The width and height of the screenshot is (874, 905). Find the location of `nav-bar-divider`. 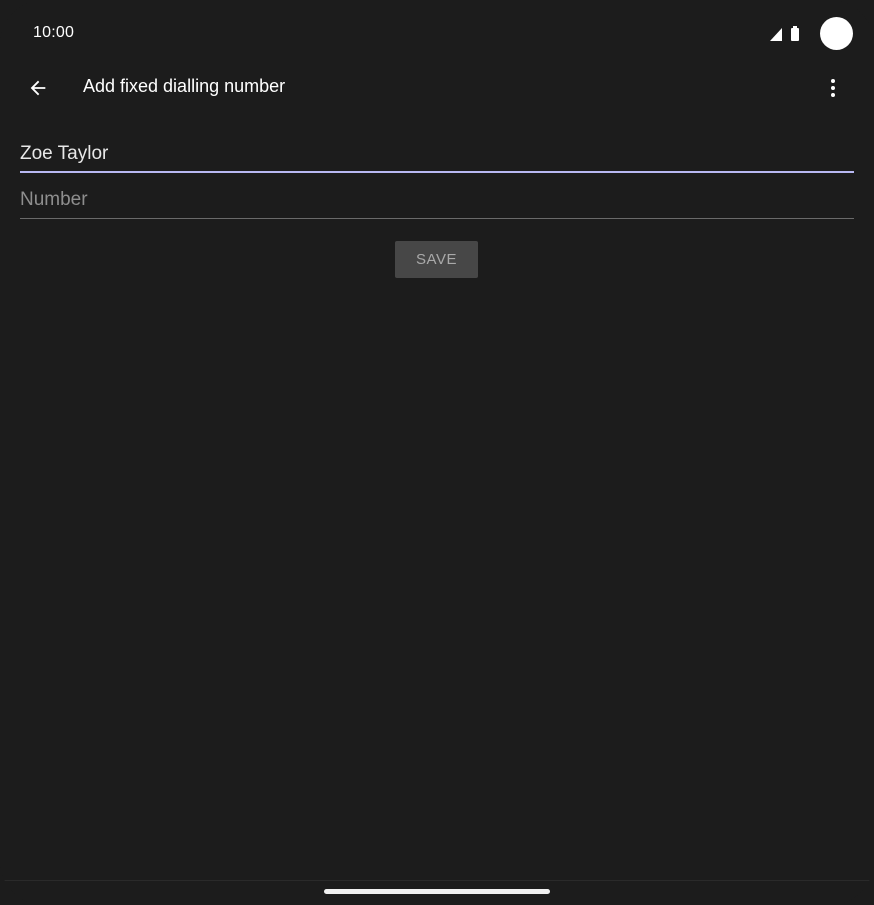

nav-bar-divider is located at coordinates (437, 880).